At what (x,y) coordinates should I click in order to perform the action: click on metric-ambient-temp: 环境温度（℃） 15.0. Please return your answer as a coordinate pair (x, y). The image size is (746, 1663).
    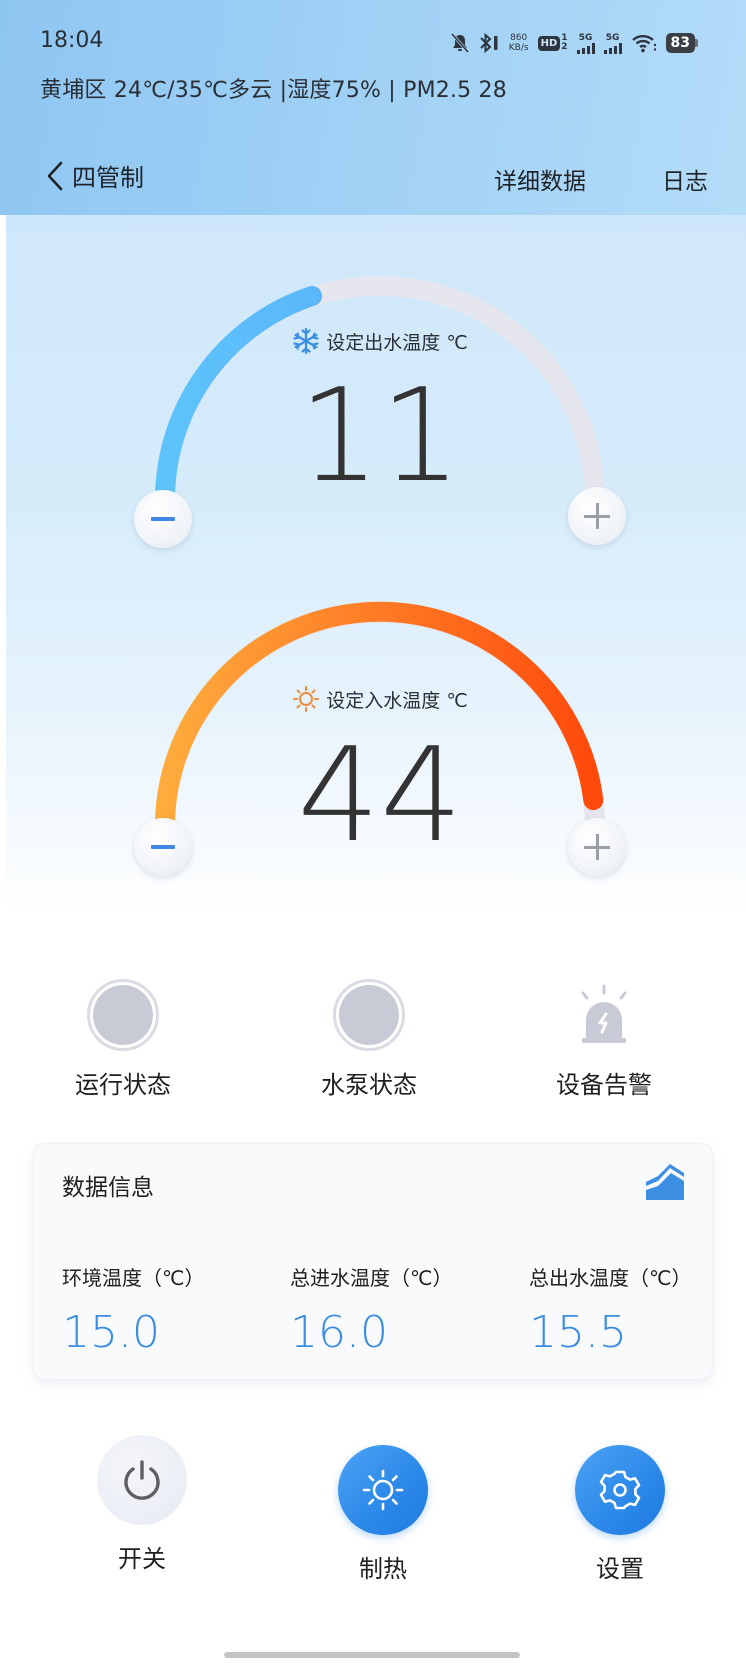
    Looking at the image, I should click on (133, 1310).